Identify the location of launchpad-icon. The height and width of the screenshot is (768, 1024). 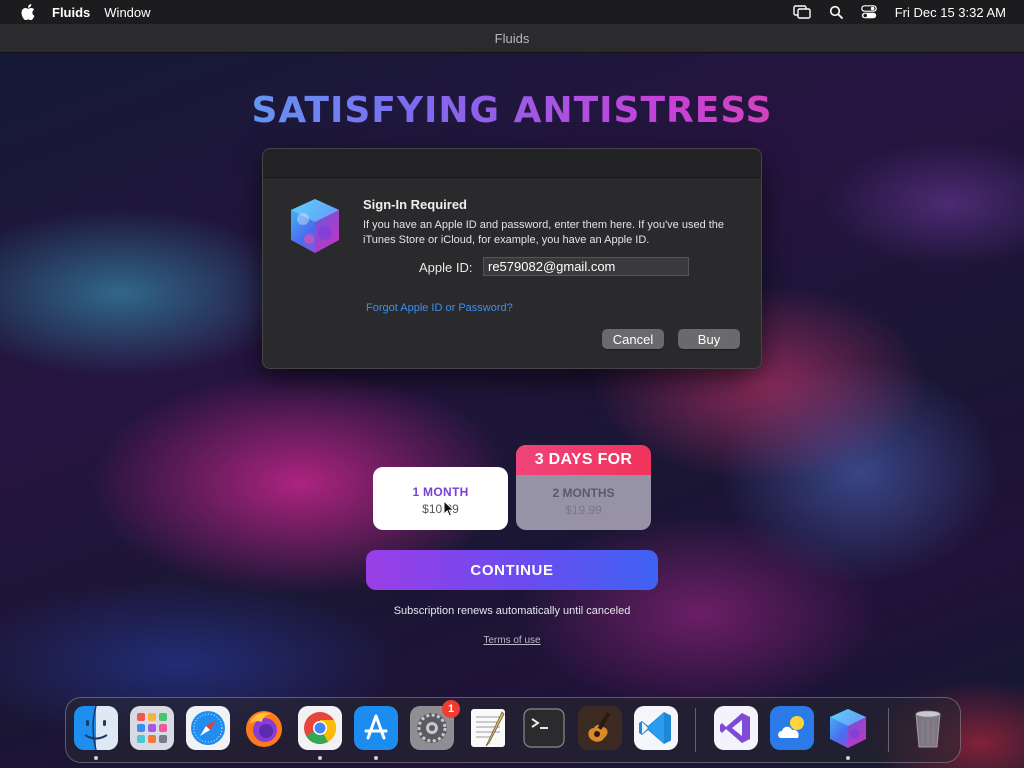
(152, 728).